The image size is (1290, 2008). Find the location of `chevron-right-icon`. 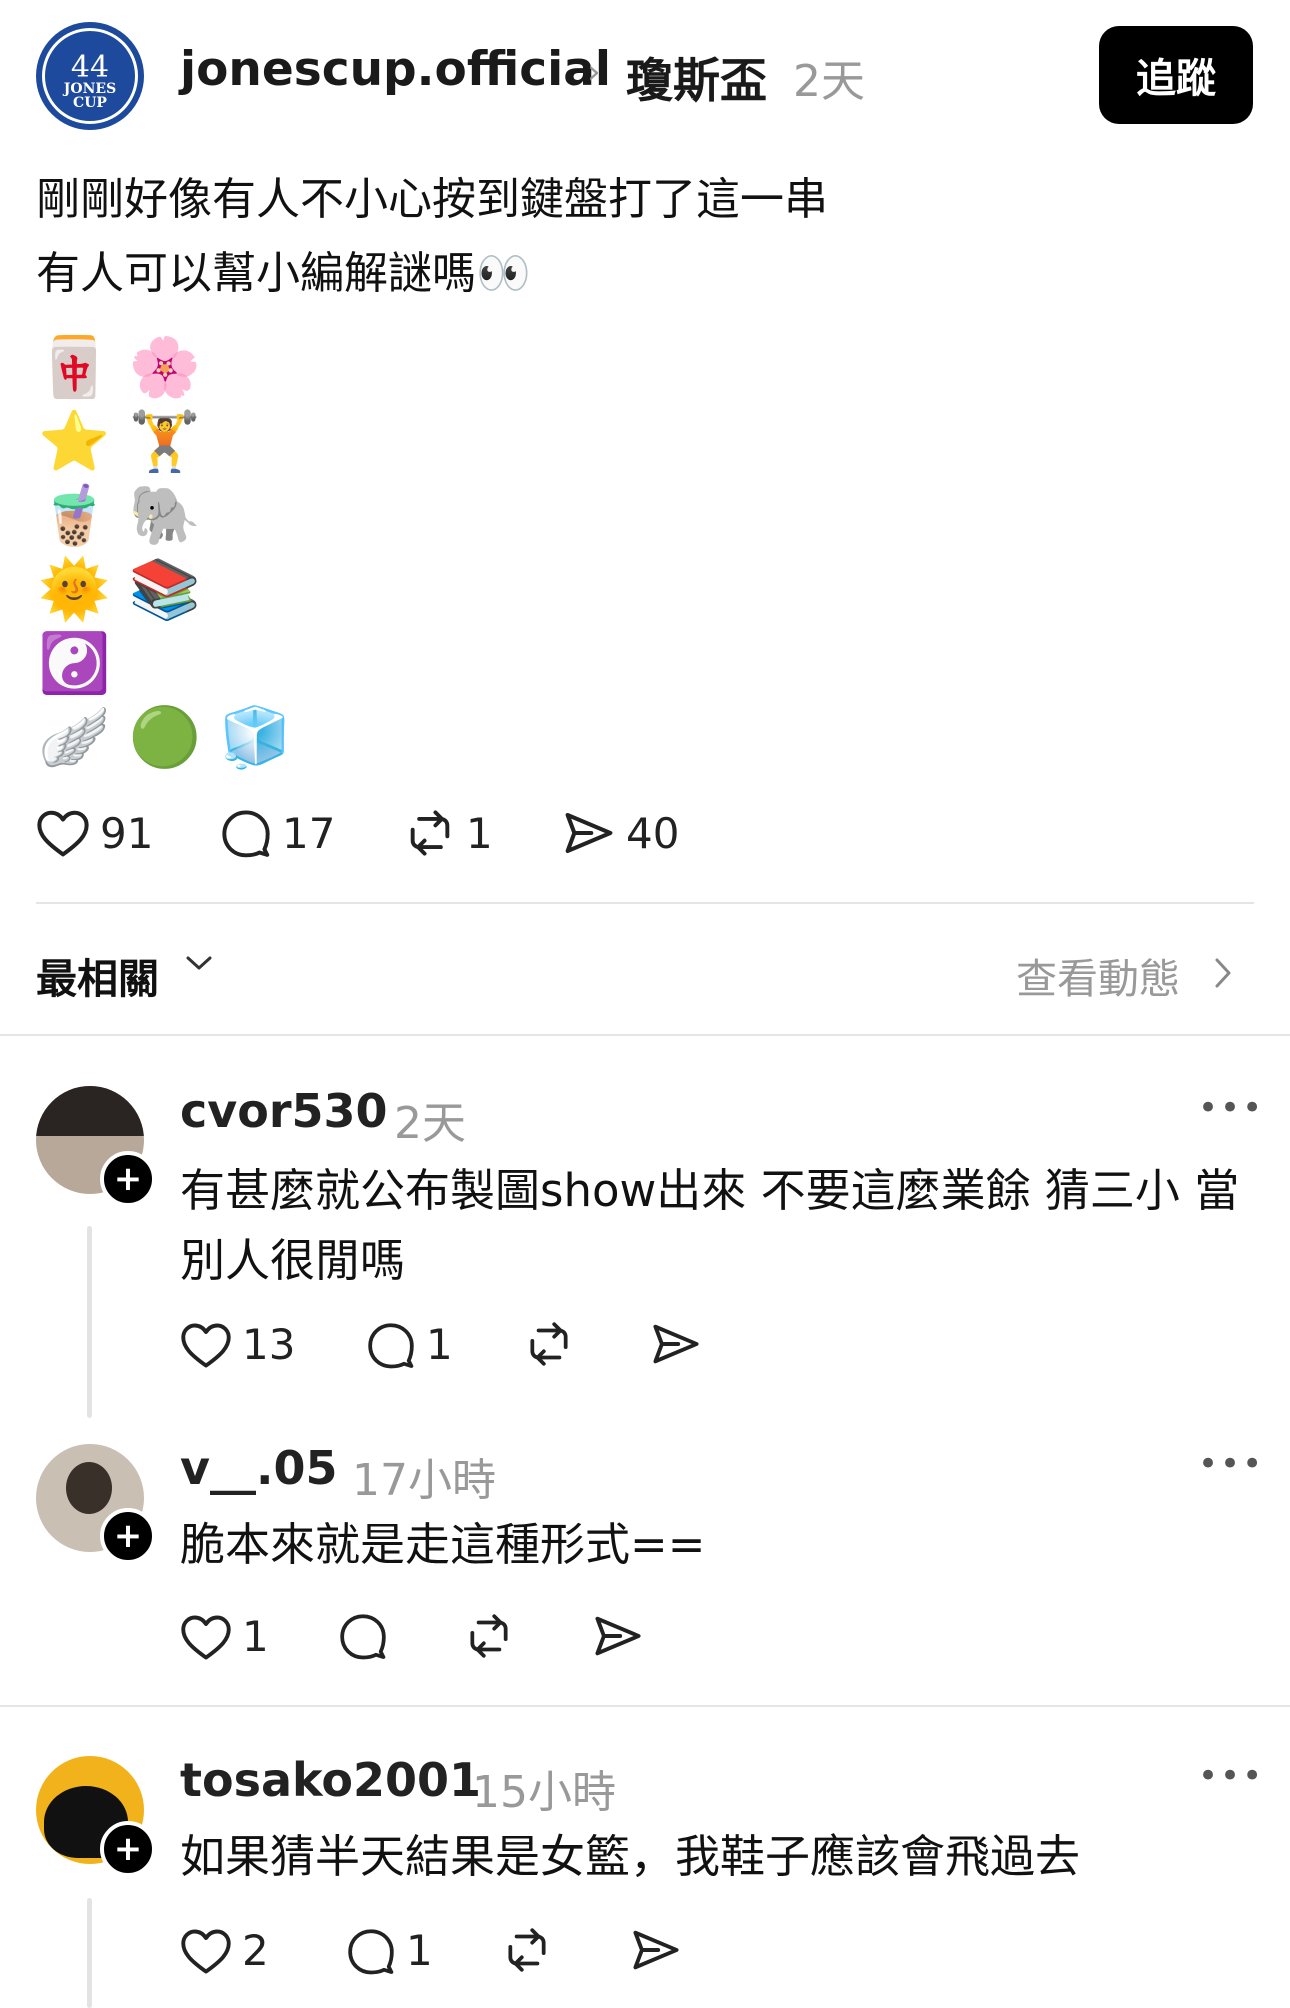

chevron-right-icon is located at coordinates (1223, 973).